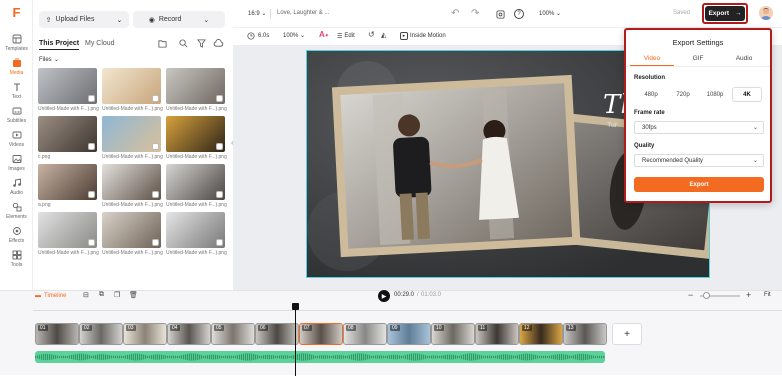 The width and height of the screenshot is (782, 376). Describe the element at coordinates (295, 339) in the screenshot. I see `playhead` at that location.